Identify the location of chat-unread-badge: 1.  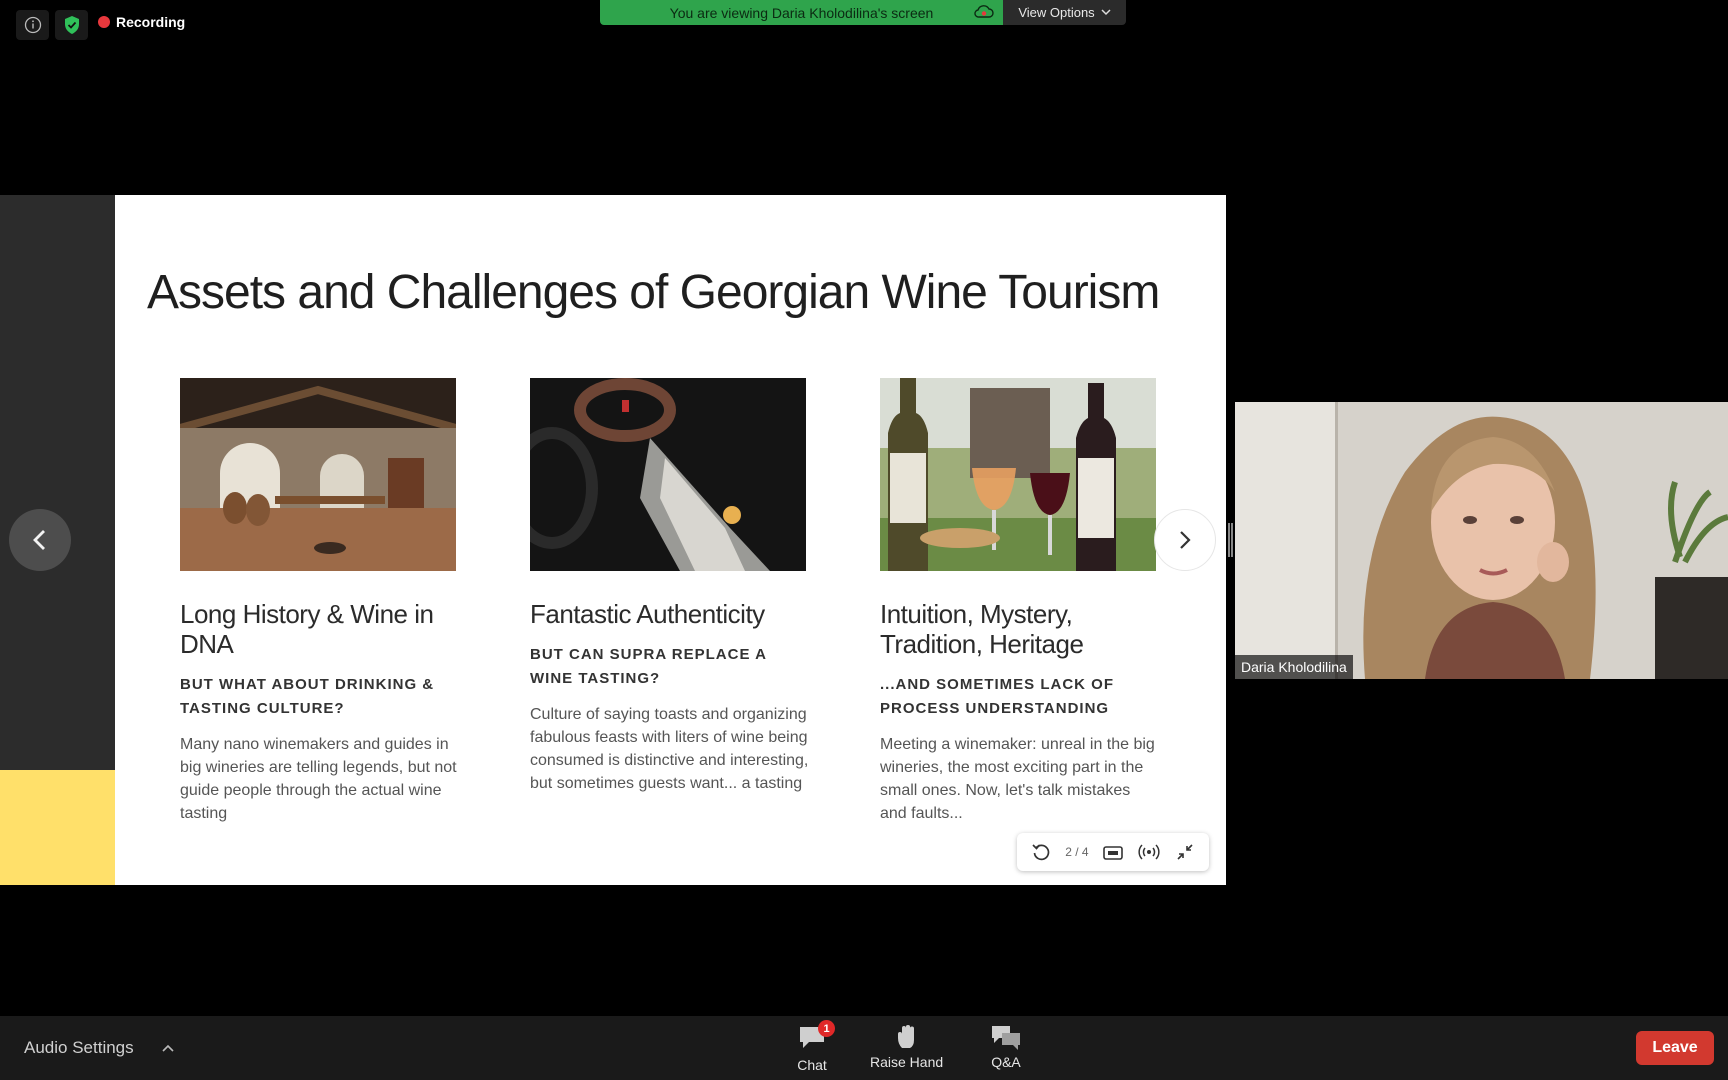
(826, 1028).